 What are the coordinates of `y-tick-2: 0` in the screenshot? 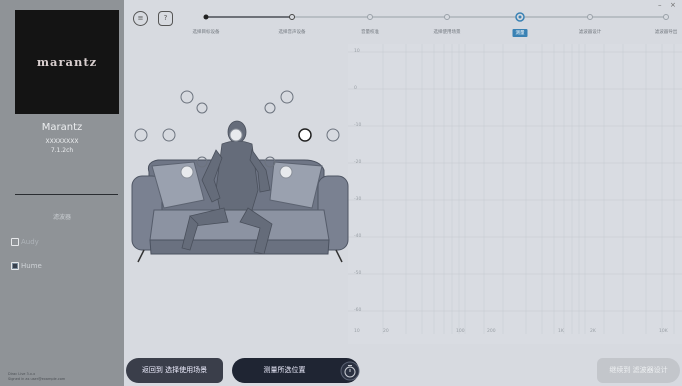 It's located at (355, 88).